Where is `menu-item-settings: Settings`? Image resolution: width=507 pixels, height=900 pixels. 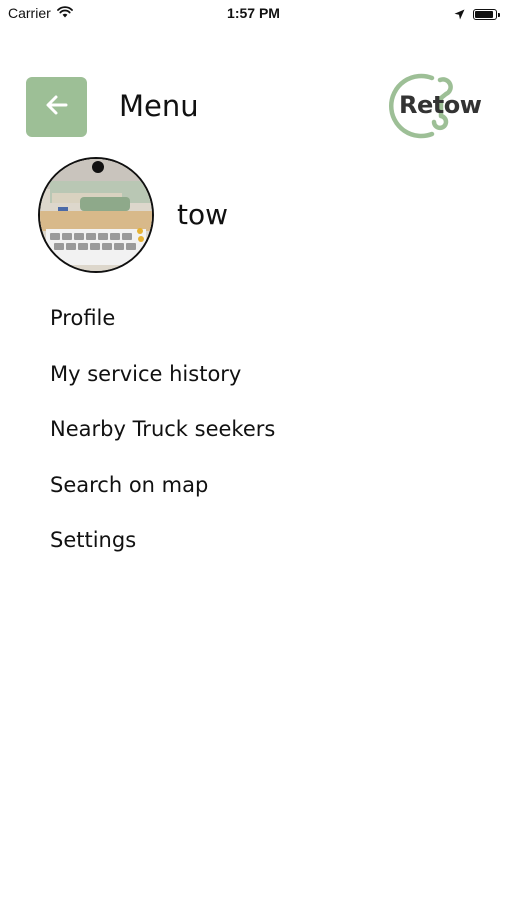
menu-item-settings: Settings is located at coordinates (162, 552).